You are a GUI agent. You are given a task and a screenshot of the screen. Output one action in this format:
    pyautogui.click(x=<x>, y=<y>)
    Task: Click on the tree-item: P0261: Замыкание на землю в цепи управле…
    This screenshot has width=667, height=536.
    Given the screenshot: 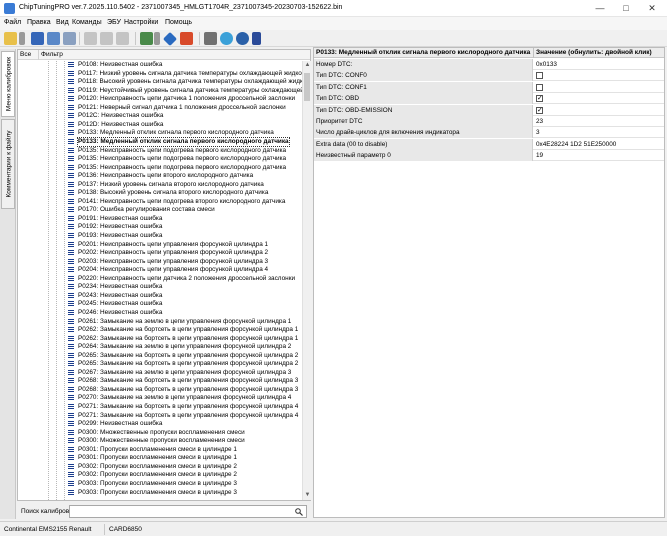 What is the action you would take?
    pyautogui.click(x=160, y=322)
    